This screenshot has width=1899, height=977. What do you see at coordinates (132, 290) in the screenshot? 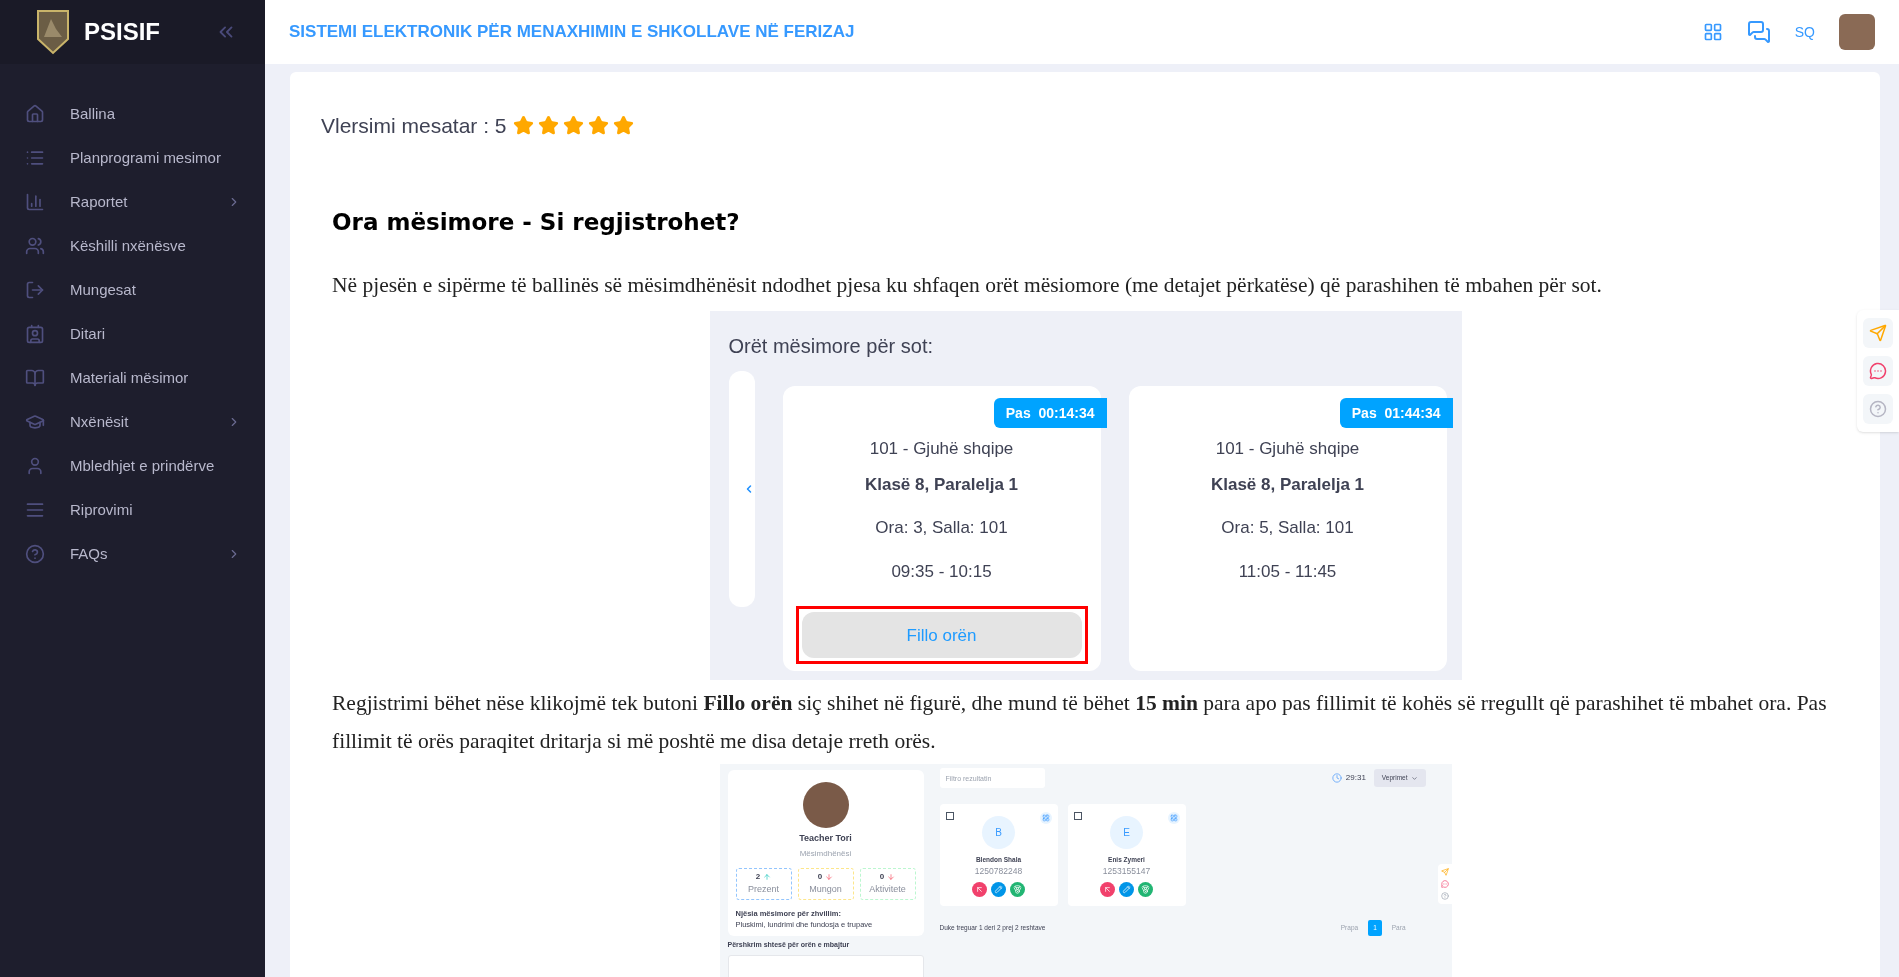
I see `sidebar-item: Mungesat` at bounding box center [132, 290].